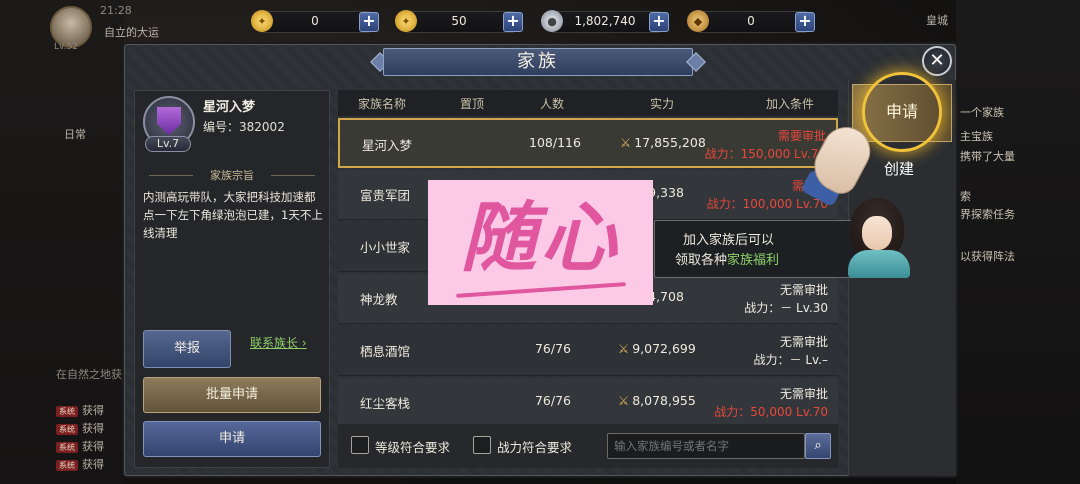 Image resolution: width=1080 pixels, height=484 pixels. I want to click on col-power-header: 实力, so click(662, 104).